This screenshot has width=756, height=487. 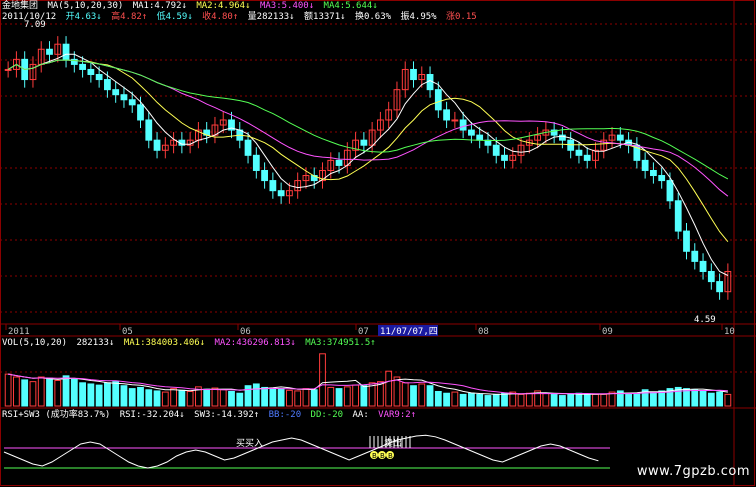 What do you see at coordinates (418, 17) in the screenshot?
I see `amplitude-value: 振4.95%` at bounding box center [418, 17].